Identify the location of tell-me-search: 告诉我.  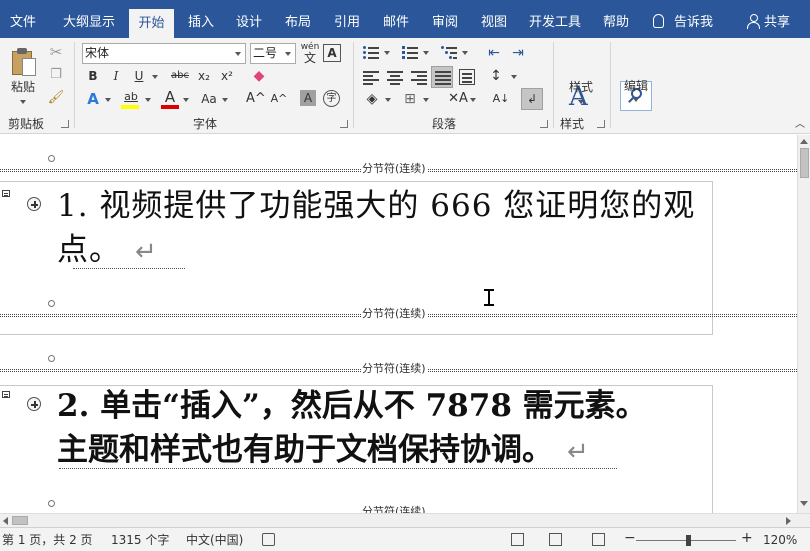
(683, 23).